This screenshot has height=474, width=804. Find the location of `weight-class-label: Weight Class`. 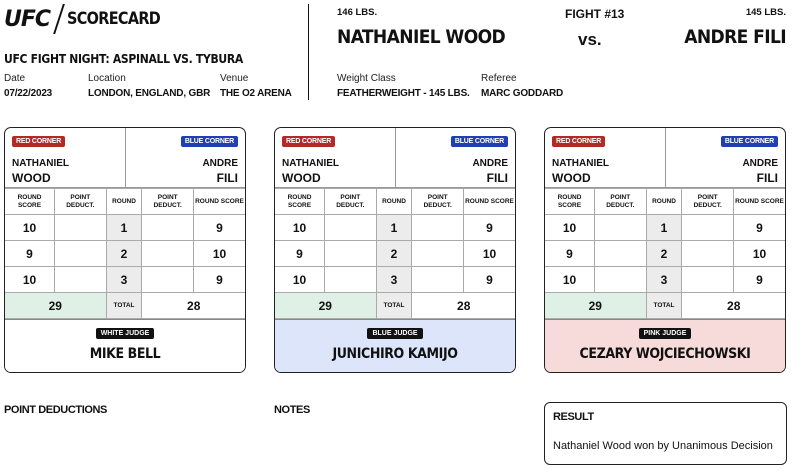

weight-class-label: Weight Class is located at coordinates (366, 78).